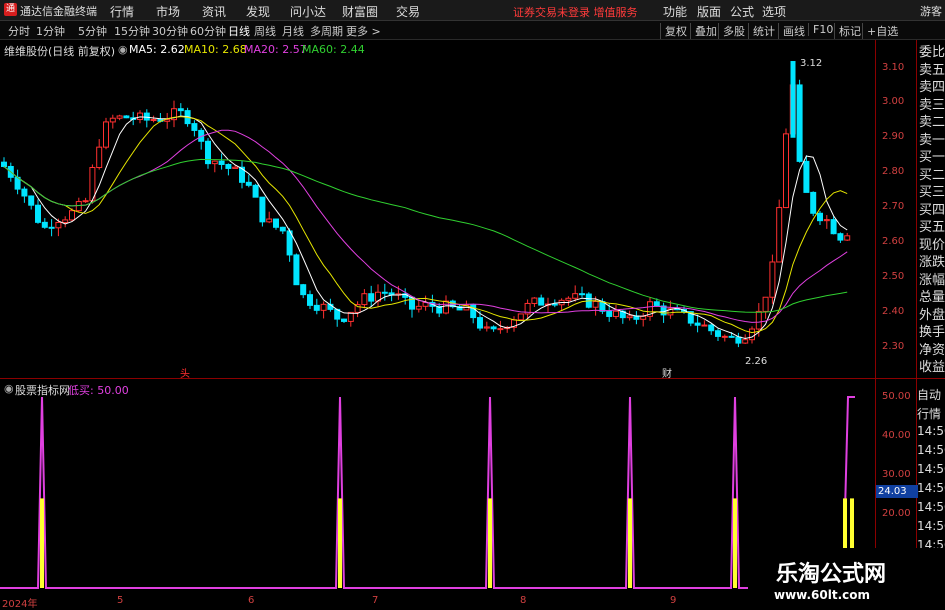 The width and height of the screenshot is (945, 610). What do you see at coordinates (50, 31) in the screenshot?
I see `period-1min: 1分钟` at bounding box center [50, 31].